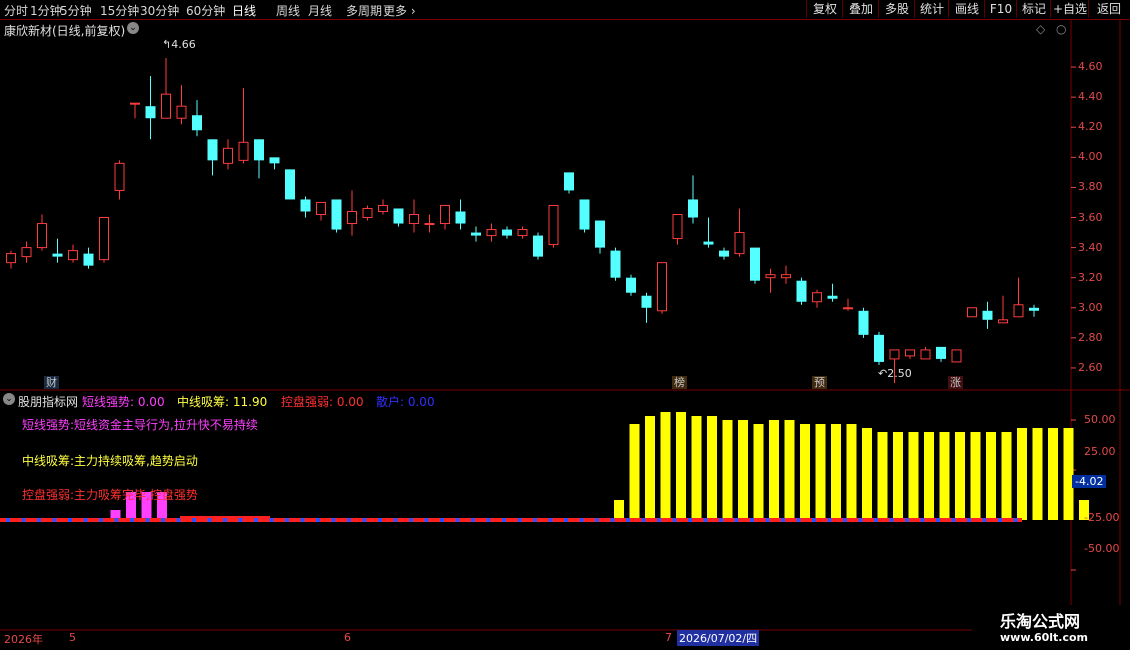 The height and width of the screenshot is (650, 1130). I want to click on indicator-menu-icon: ⌄, so click(9, 399).